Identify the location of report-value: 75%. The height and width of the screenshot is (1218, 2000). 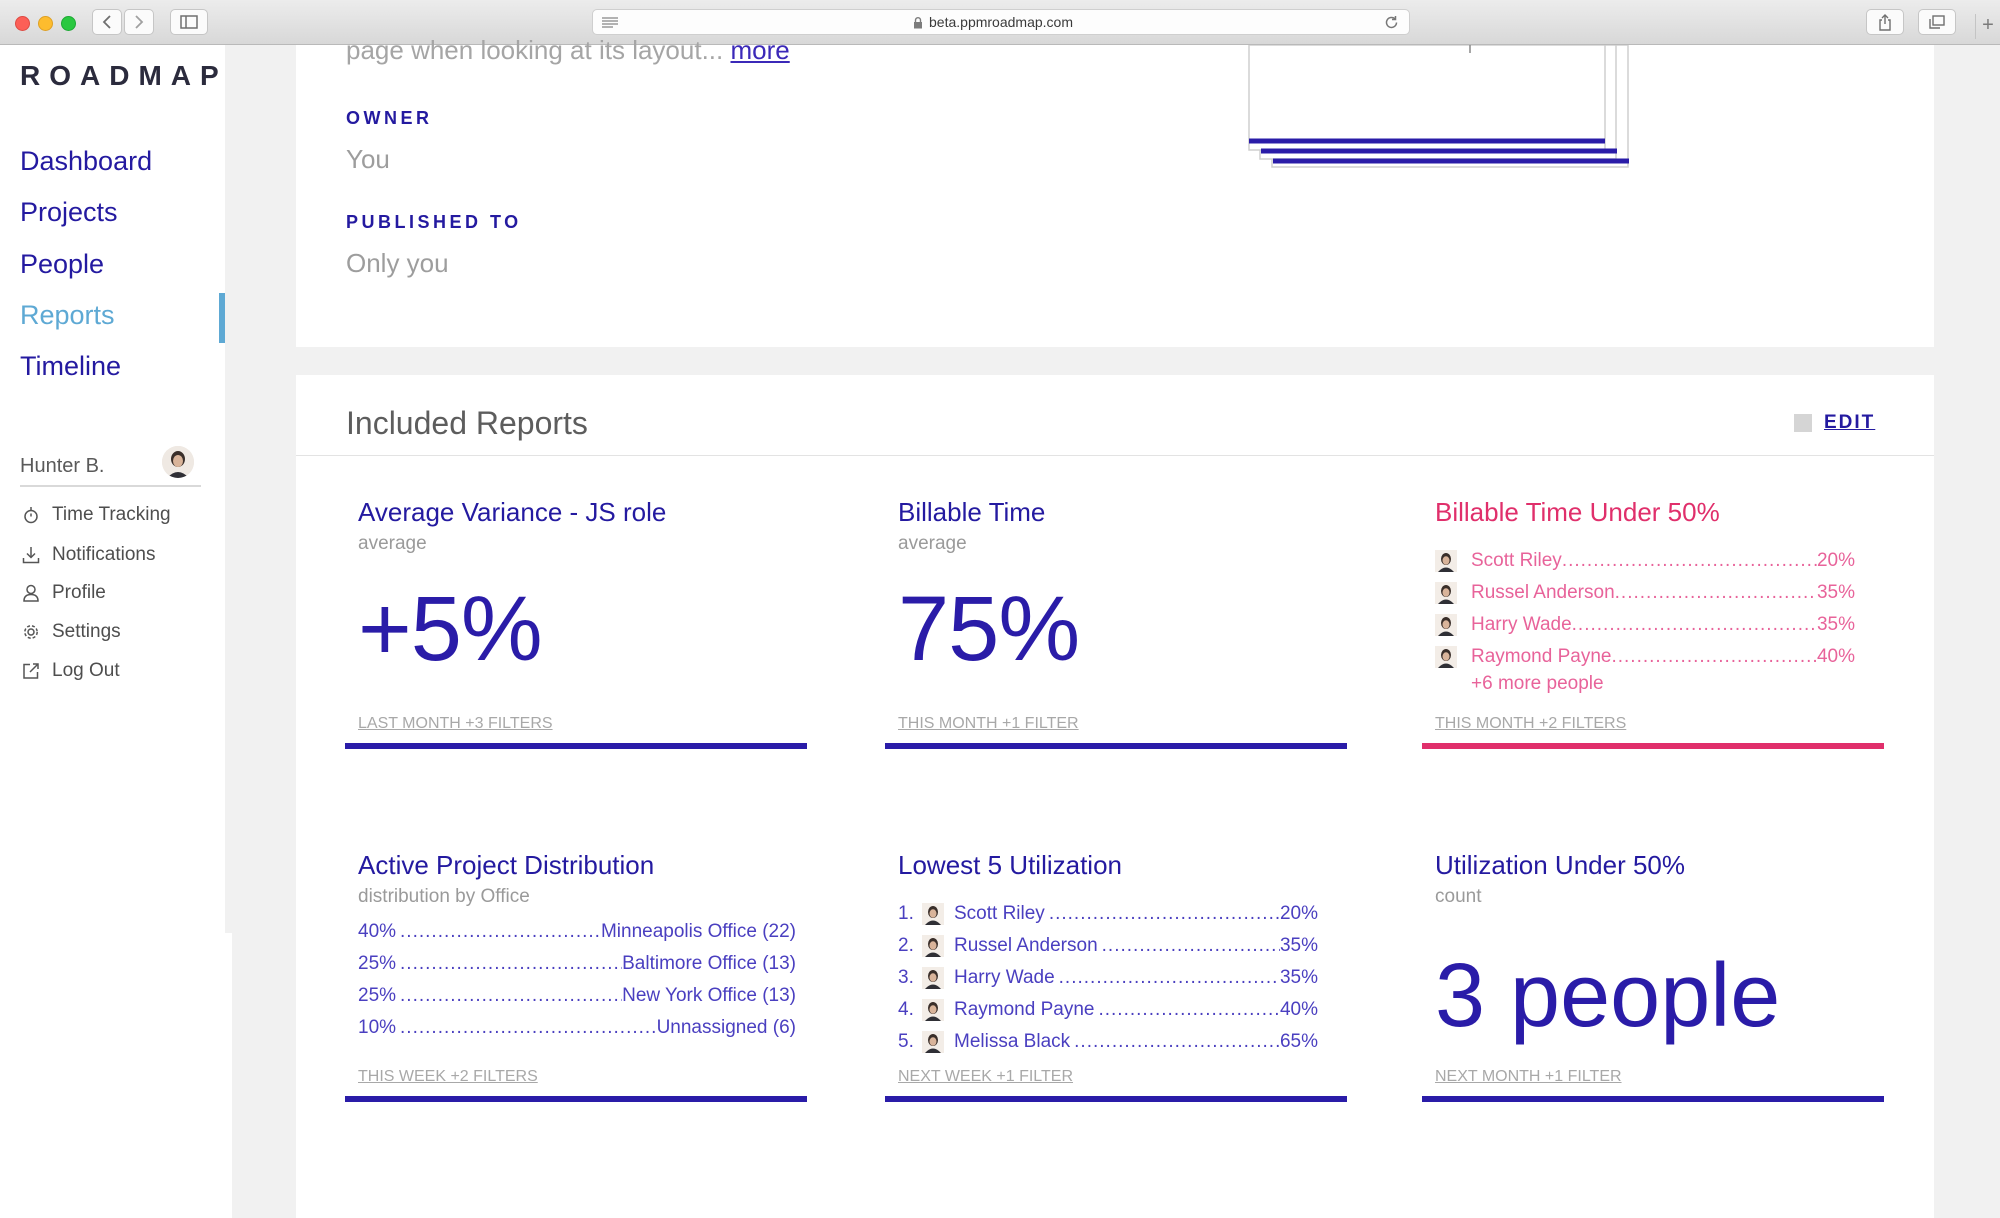
(989, 629).